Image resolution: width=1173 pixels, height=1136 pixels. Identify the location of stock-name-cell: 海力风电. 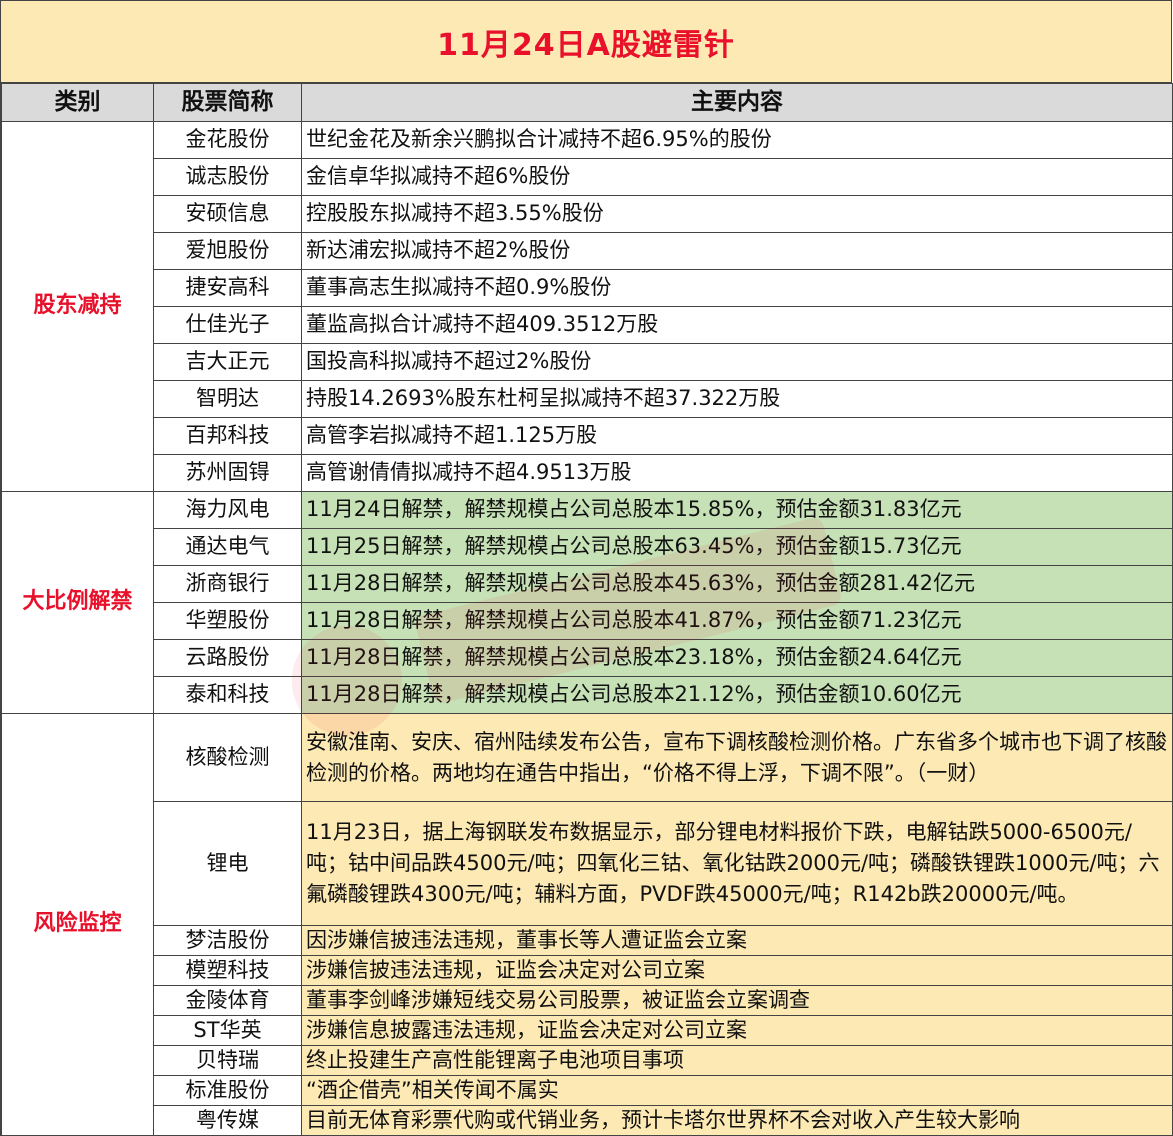
(227, 510).